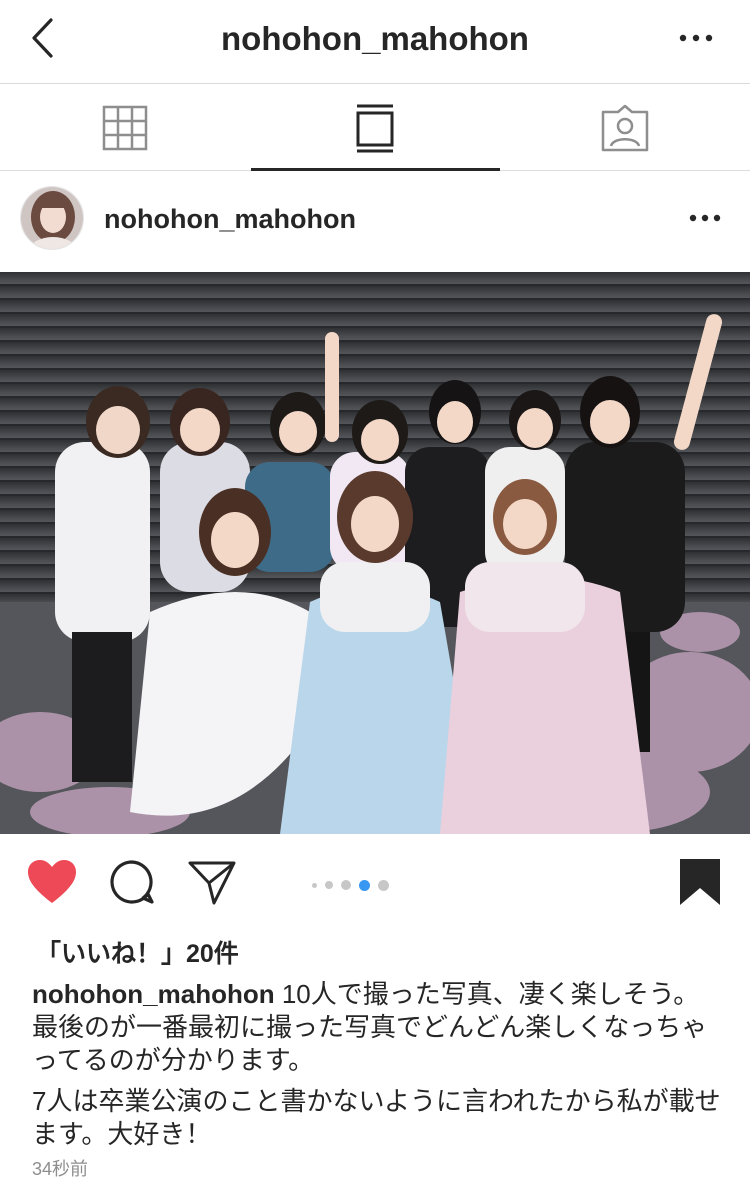 This screenshot has width=750, height=1198. What do you see at coordinates (375, 38) in the screenshot?
I see `page-title: nohohon_mahohon` at bounding box center [375, 38].